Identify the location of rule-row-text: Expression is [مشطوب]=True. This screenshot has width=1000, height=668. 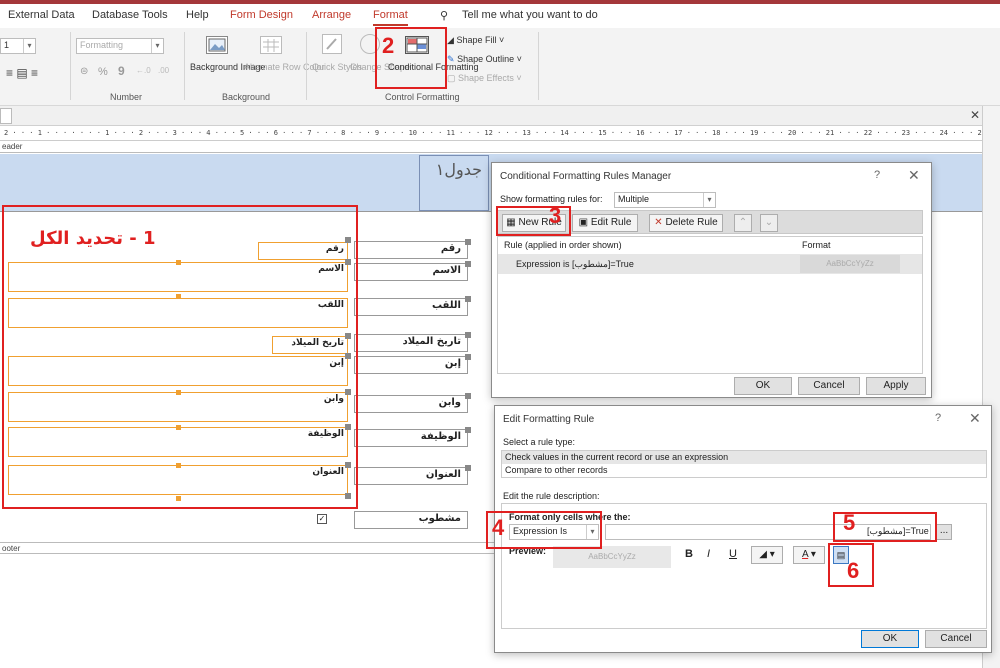
(575, 264).